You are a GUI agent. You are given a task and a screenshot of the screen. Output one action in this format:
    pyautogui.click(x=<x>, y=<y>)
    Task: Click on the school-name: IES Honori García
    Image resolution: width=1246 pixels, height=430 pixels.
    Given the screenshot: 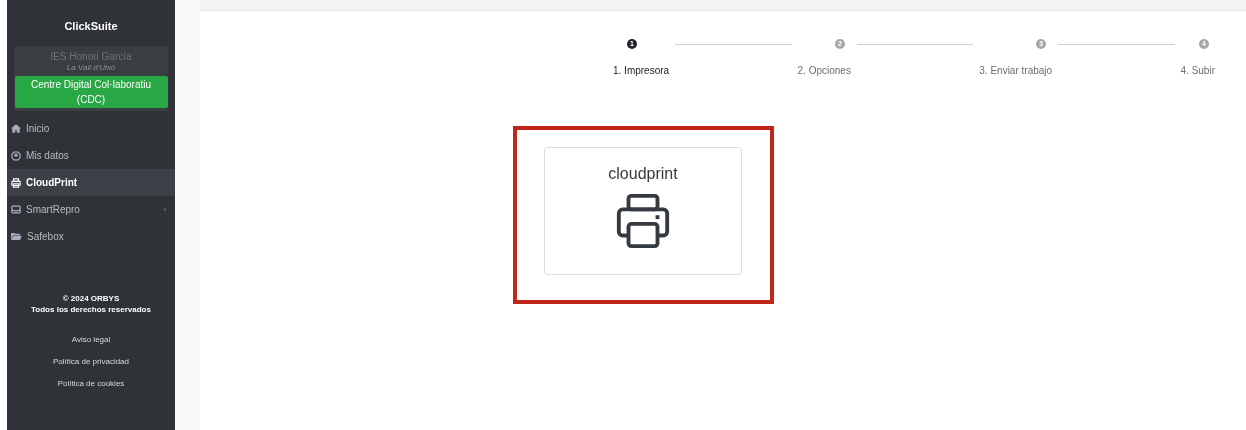 What is the action you would take?
    pyautogui.click(x=91, y=56)
    